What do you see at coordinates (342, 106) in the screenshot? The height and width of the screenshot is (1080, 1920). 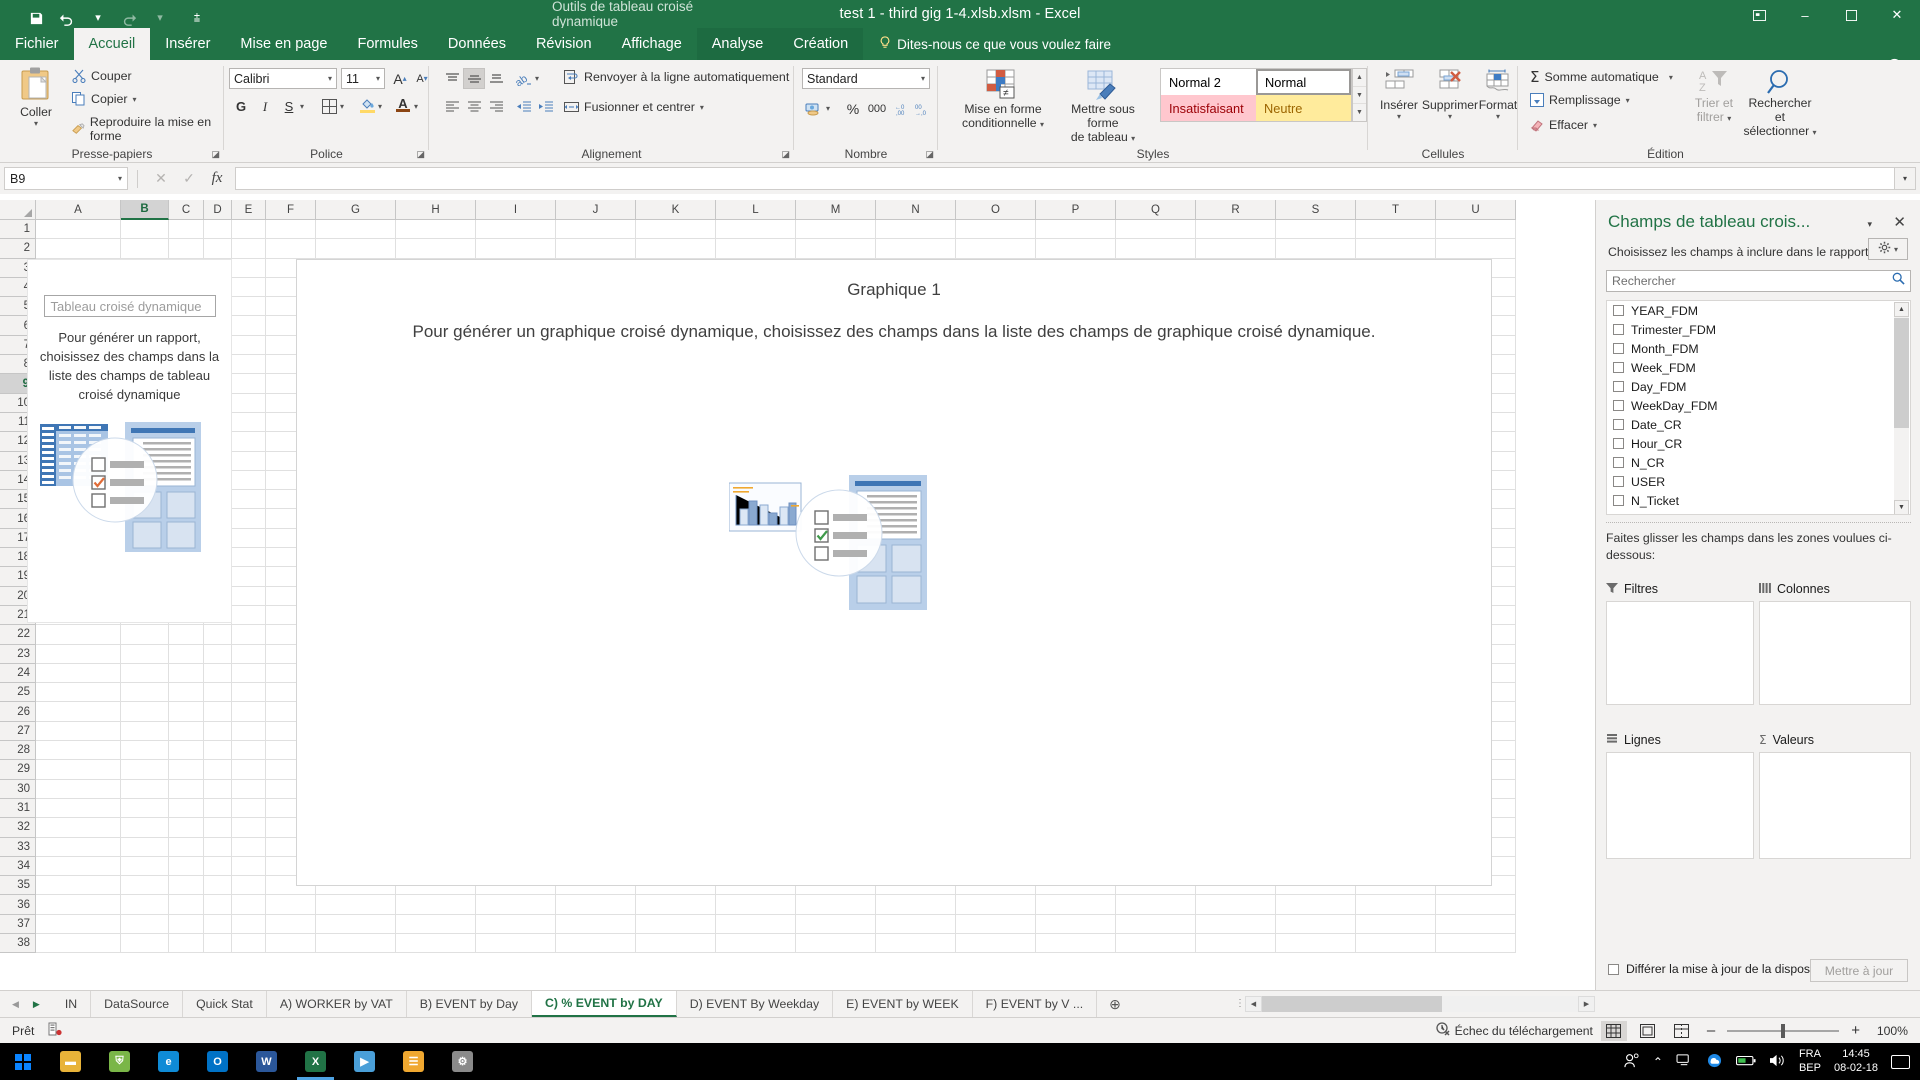 I see `borders-dropdown-icon: ▾` at bounding box center [342, 106].